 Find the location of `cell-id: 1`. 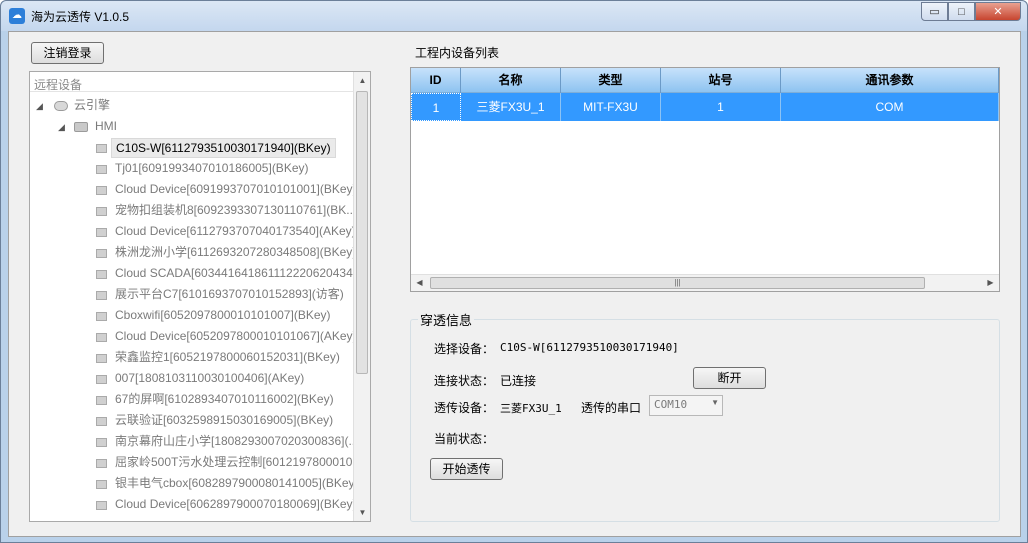

cell-id: 1 is located at coordinates (436, 107).